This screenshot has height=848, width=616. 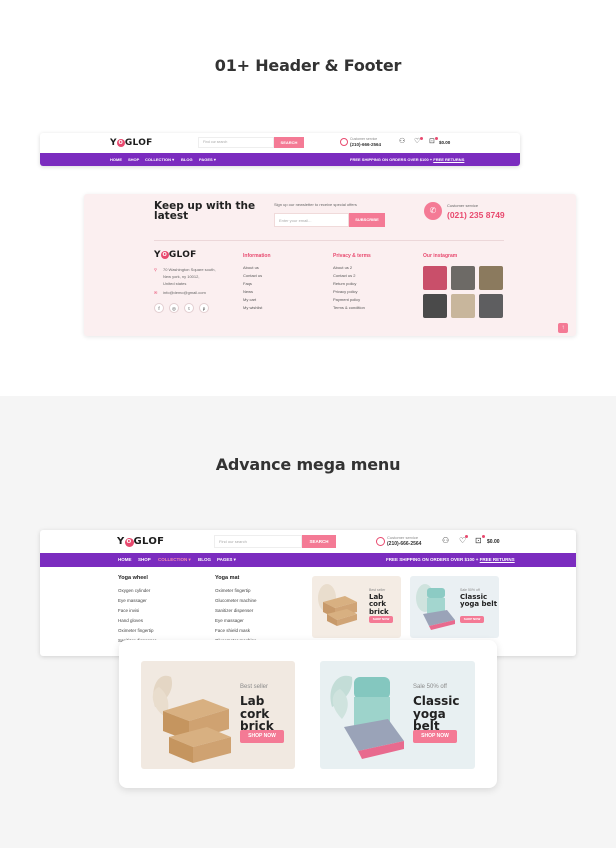 I want to click on mega-link: Face invisi, so click(x=128, y=610).